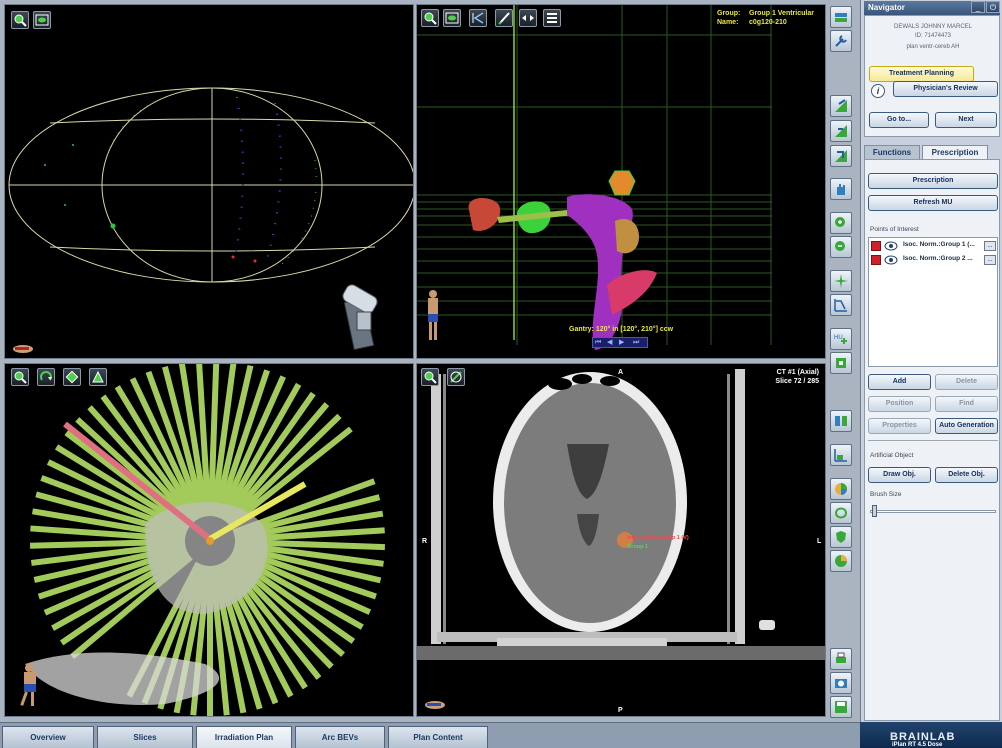 This screenshot has height=748, width=1002. I want to click on ct-series-title: CT #1 (Axial), so click(797, 372).